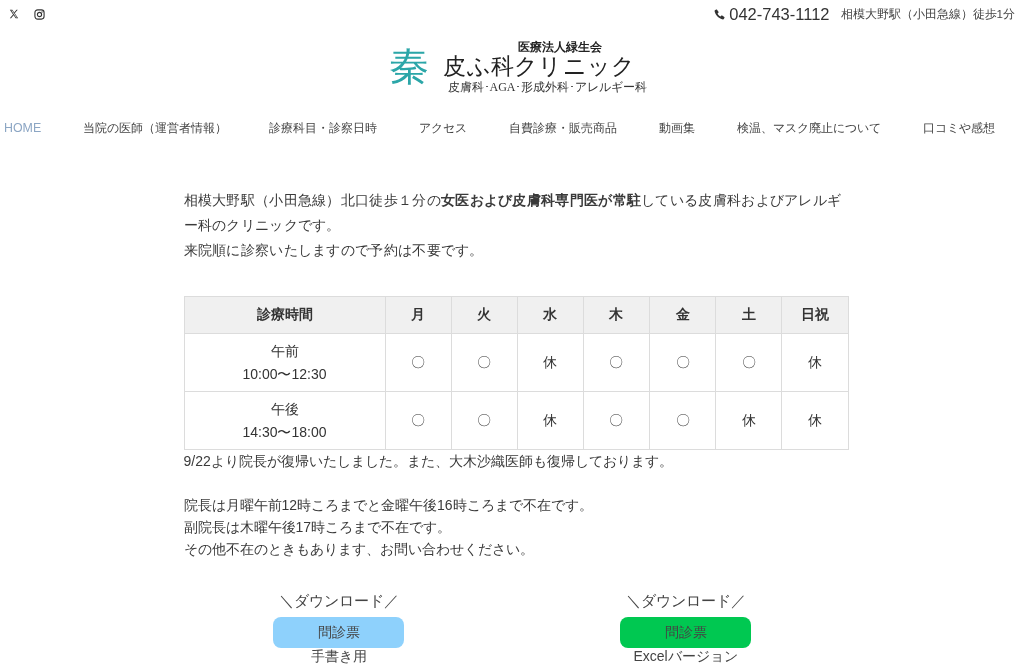 The height and width of the screenshot is (666, 1024). I want to click on table-header-cell: 水, so click(550, 315).